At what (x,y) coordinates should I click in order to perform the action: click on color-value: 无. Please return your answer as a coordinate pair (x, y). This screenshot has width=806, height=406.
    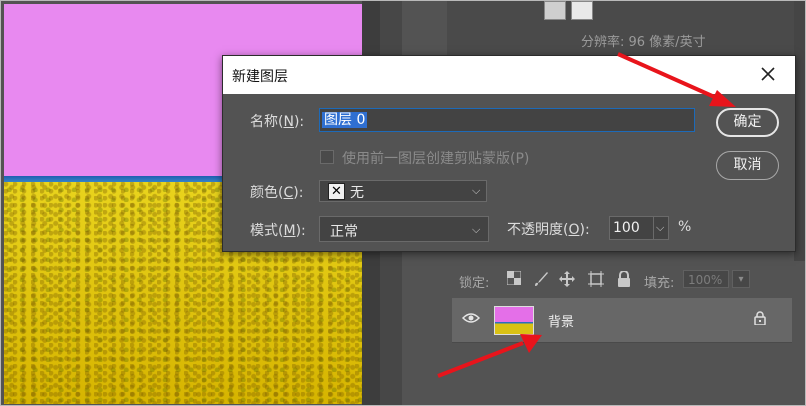
    Looking at the image, I should click on (357, 193).